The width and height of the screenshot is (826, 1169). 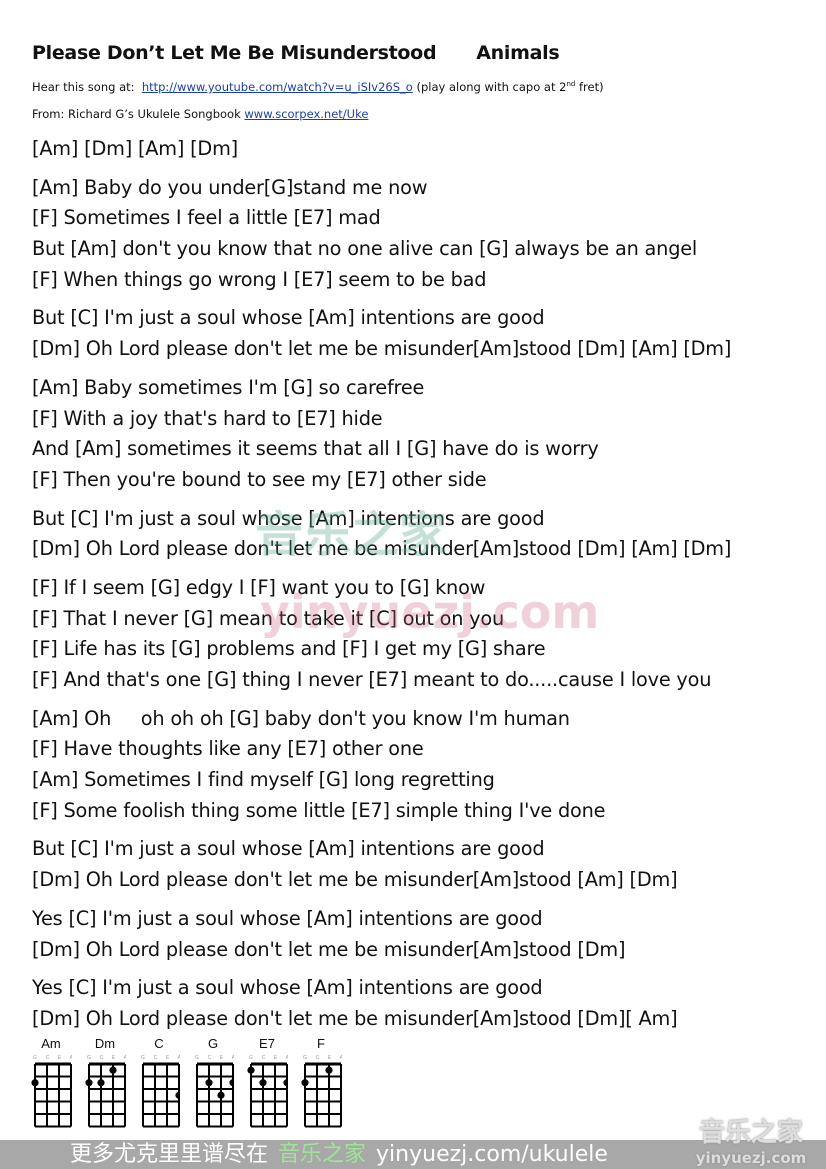 I want to click on footer-url: yinyuezj.com/ukulele, so click(x=492, y=1154).